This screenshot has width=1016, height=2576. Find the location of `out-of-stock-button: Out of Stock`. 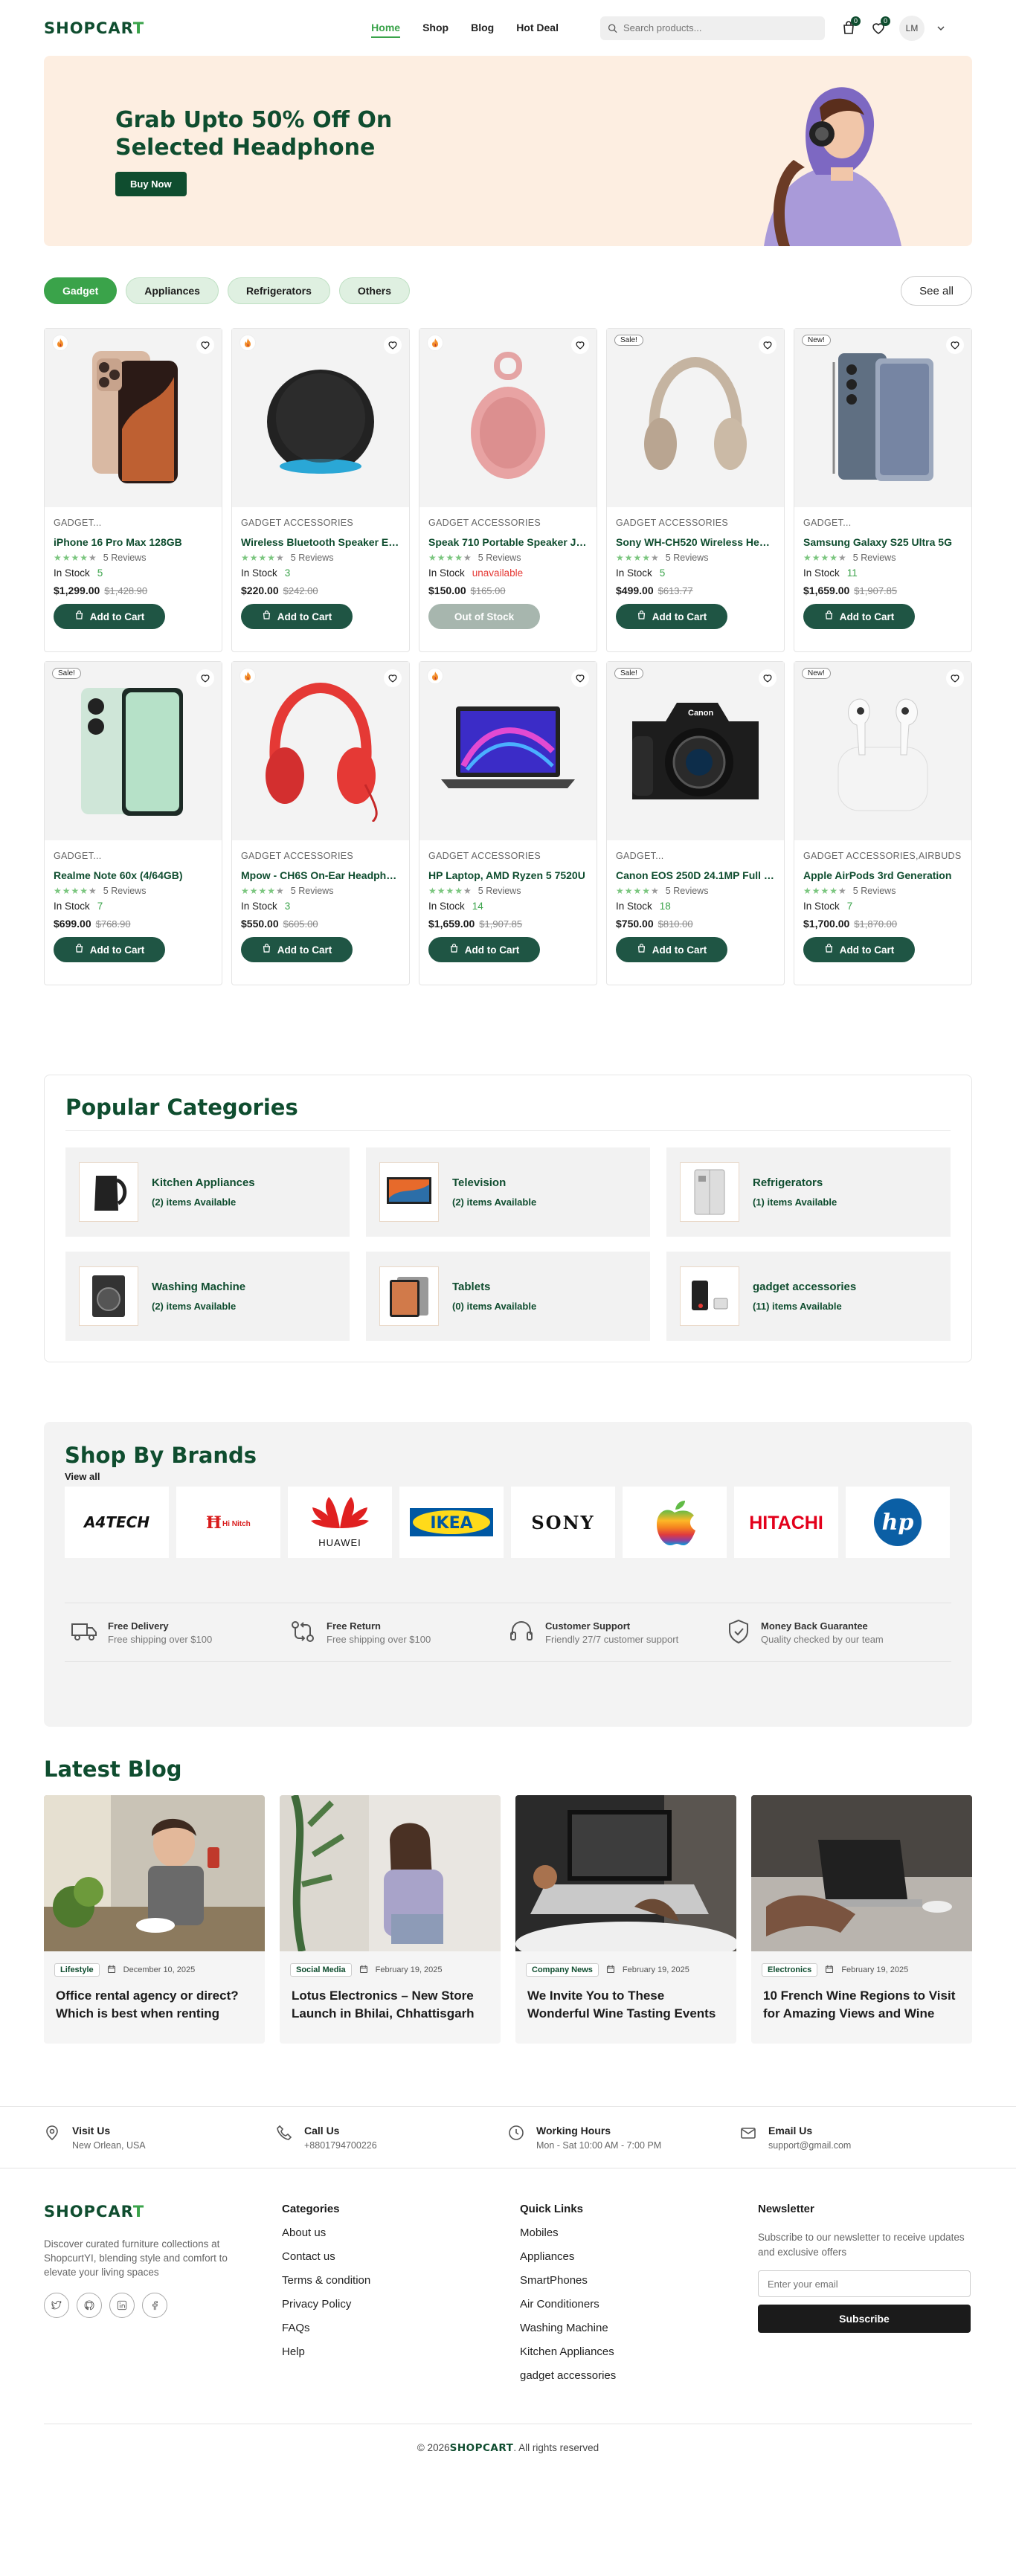

out-of-stock-button: Out of Stock is located at coordinates (484, 616).